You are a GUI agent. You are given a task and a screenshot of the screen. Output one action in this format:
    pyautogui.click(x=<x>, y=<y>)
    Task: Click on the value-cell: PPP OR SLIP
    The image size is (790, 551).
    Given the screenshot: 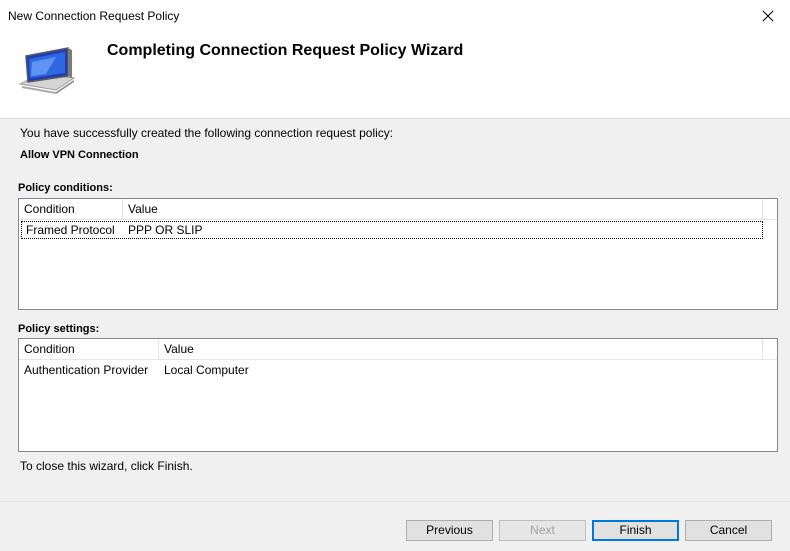 What is the action you would take?
    pyautogui.click(x=162, y=230)
    